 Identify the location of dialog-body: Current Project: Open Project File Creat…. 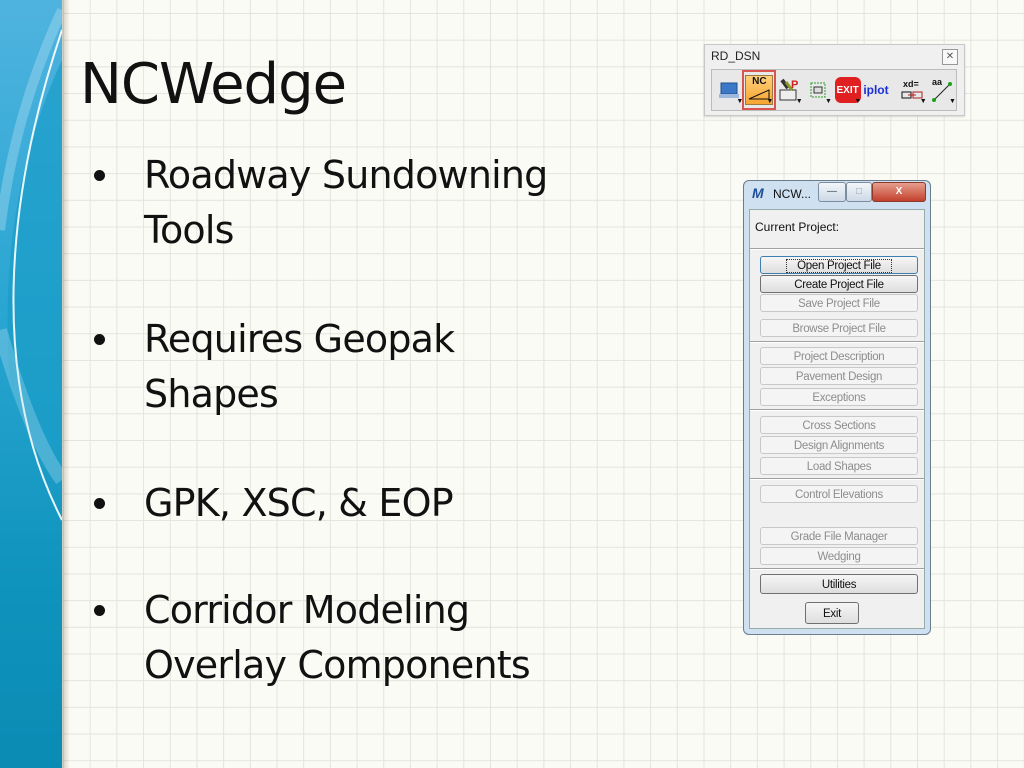
(837, 419).